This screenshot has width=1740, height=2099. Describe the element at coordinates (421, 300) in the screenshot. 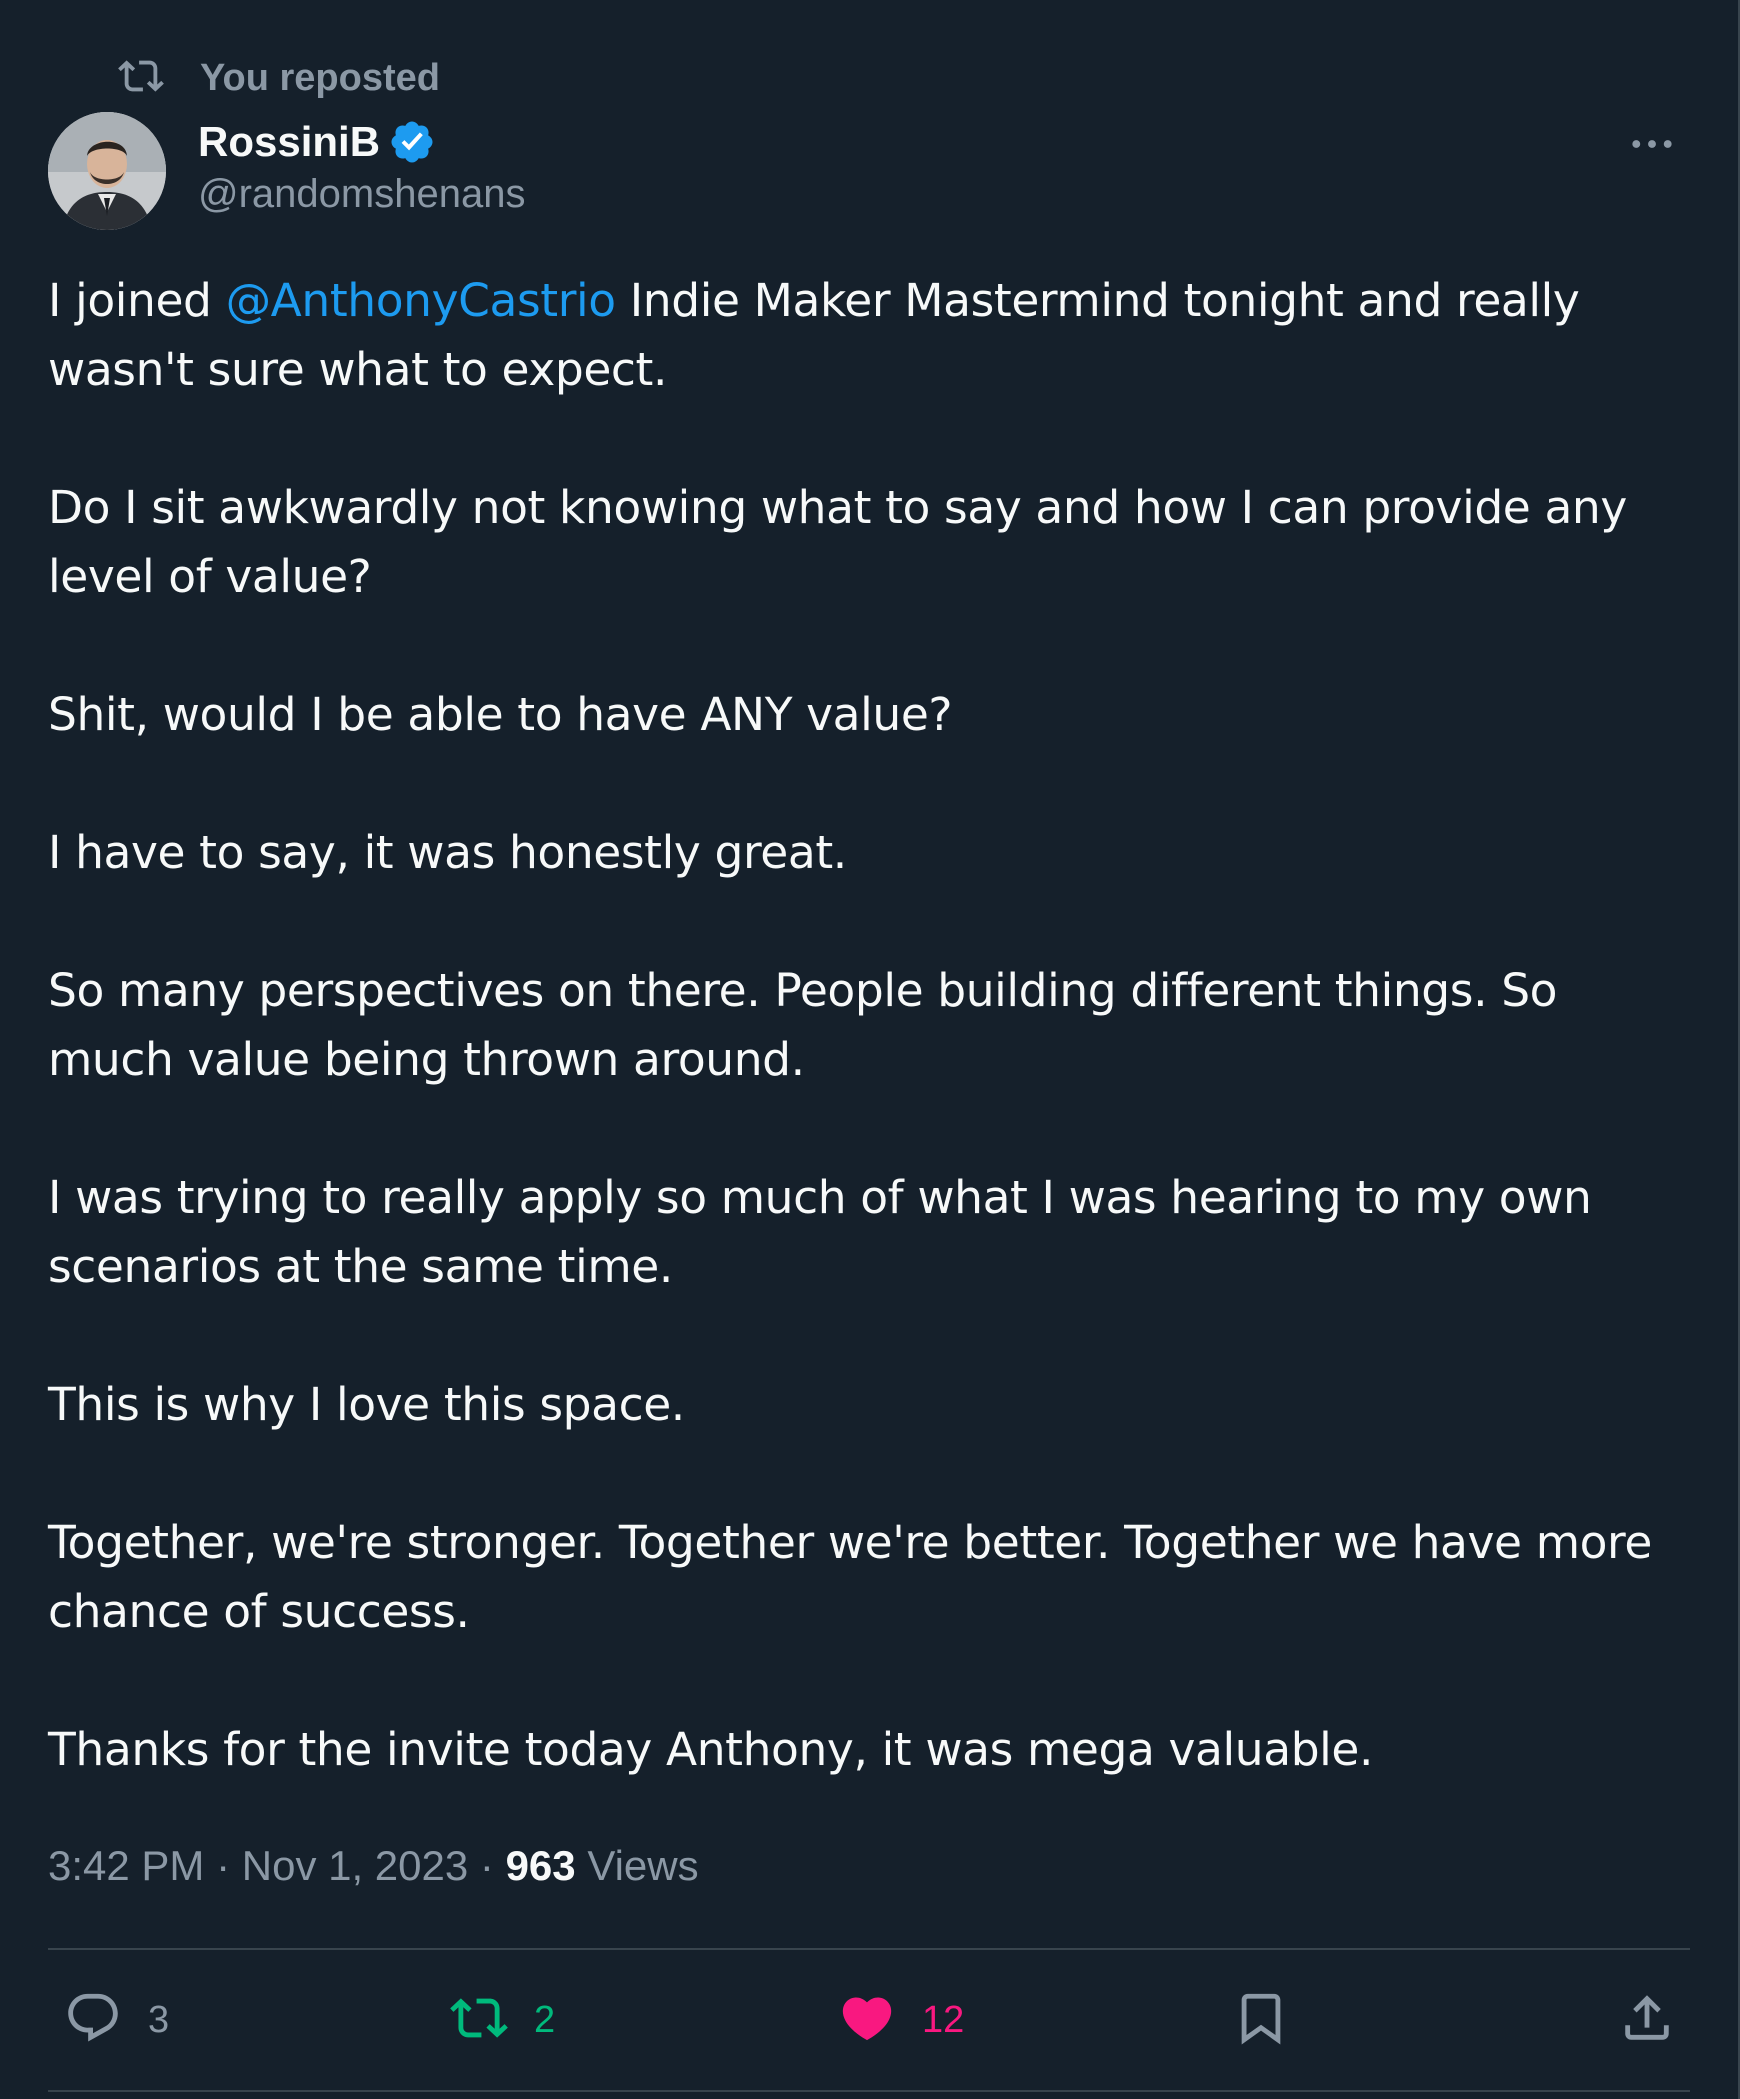

I see `mention-link: @AnthonyCastrio` at that location.